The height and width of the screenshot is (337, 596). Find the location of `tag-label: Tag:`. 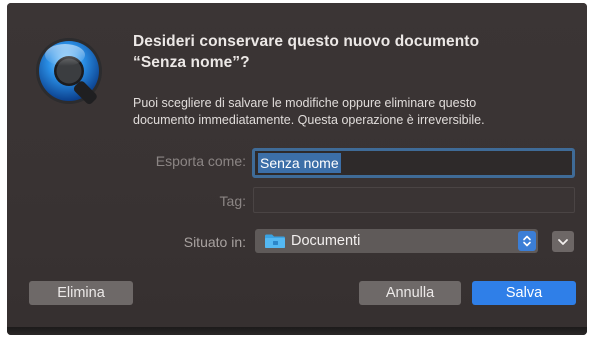

tag-label: Tag: is located at coordinates (232, 201).